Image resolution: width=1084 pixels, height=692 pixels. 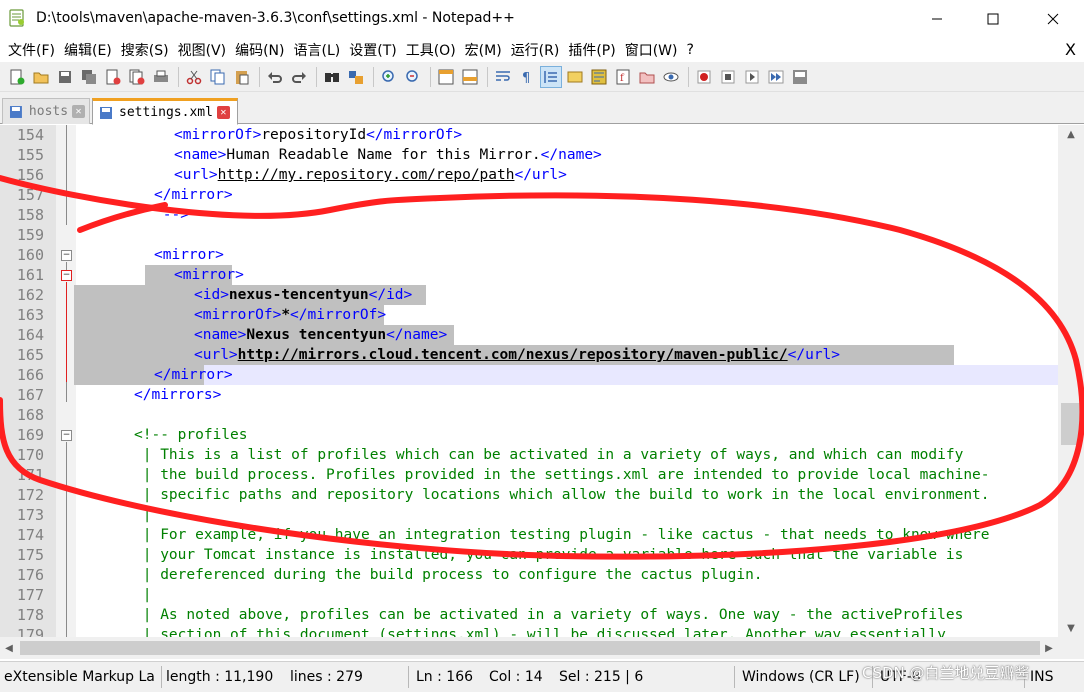 I want to click on vertical-scrollbar: ▲ ▼, so click(x=1071, y=381).